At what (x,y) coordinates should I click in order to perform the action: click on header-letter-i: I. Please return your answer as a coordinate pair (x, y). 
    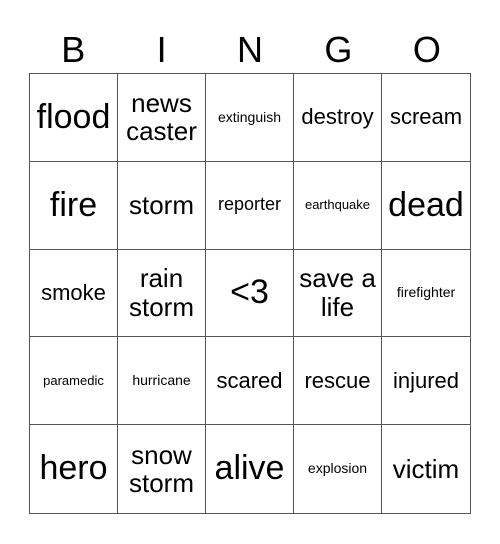
    Looking at the image, I should click on (161, 49).